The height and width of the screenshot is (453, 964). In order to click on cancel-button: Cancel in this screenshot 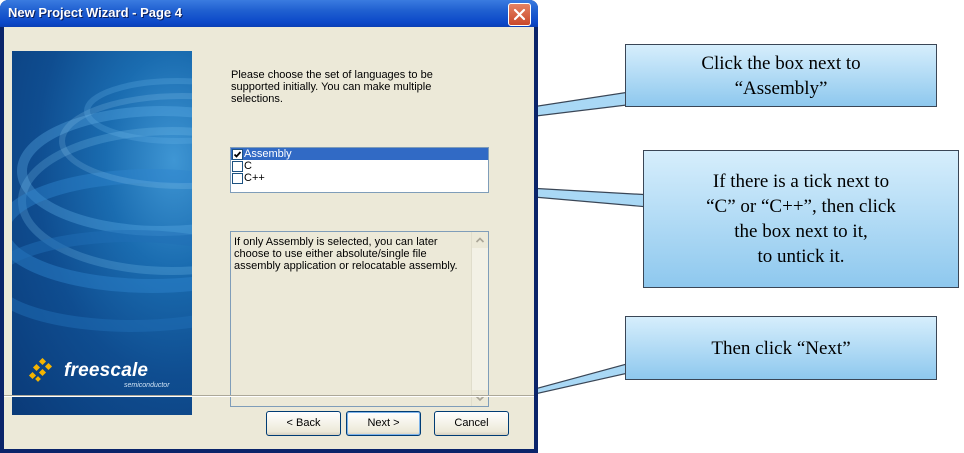, I will do `click(471, 423)`.